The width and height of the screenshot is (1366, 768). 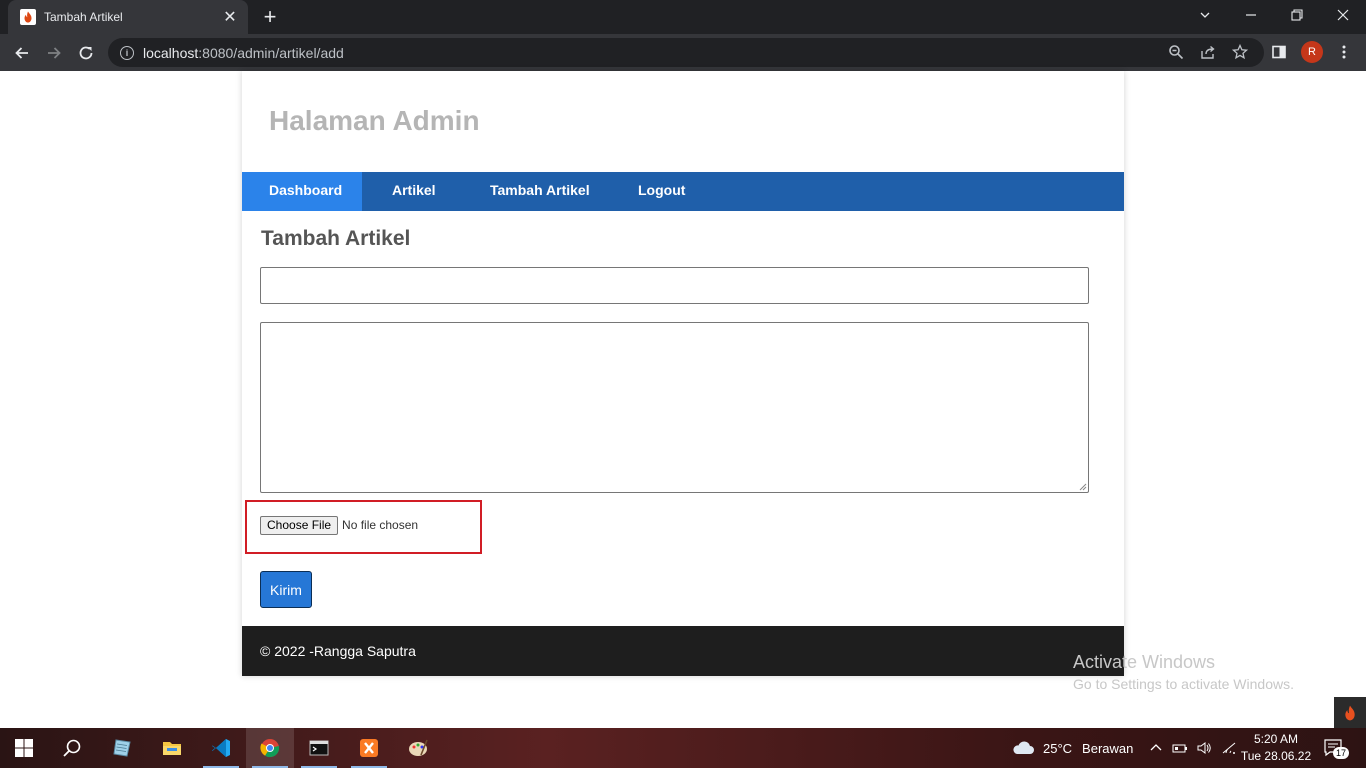 I want to click on tab-title: Tambah Artikel, so click(x=83, y=17).